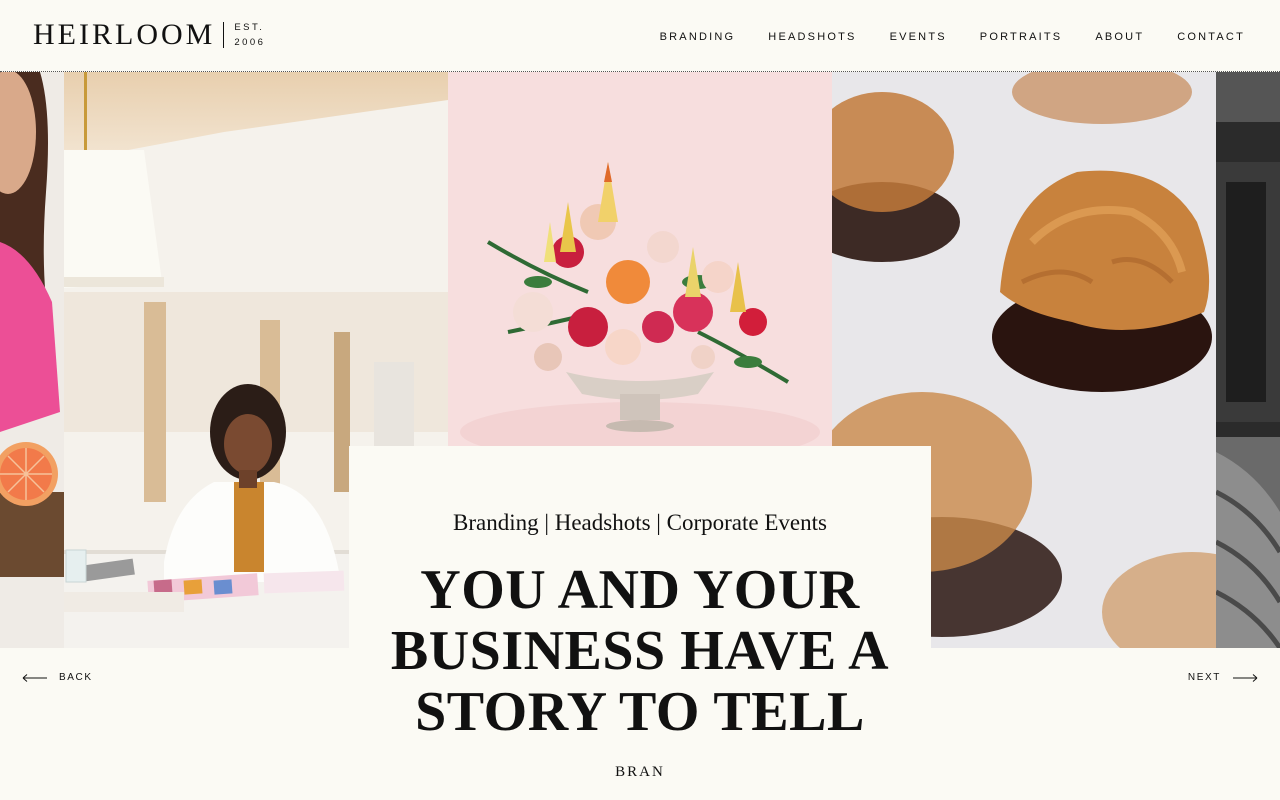 The height and width of the screenshot is (800, 1280). Describe the element at coordinates (812, 37) in the screenshot. I see `nav-item-headshots: HEADSHOTS` at that location.